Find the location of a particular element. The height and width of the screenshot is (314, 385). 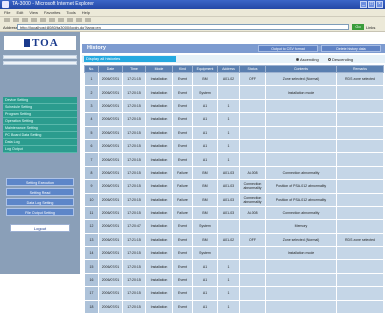

table-cell: Position of PSA-012 abnormality is located at coordinates (301, 186).